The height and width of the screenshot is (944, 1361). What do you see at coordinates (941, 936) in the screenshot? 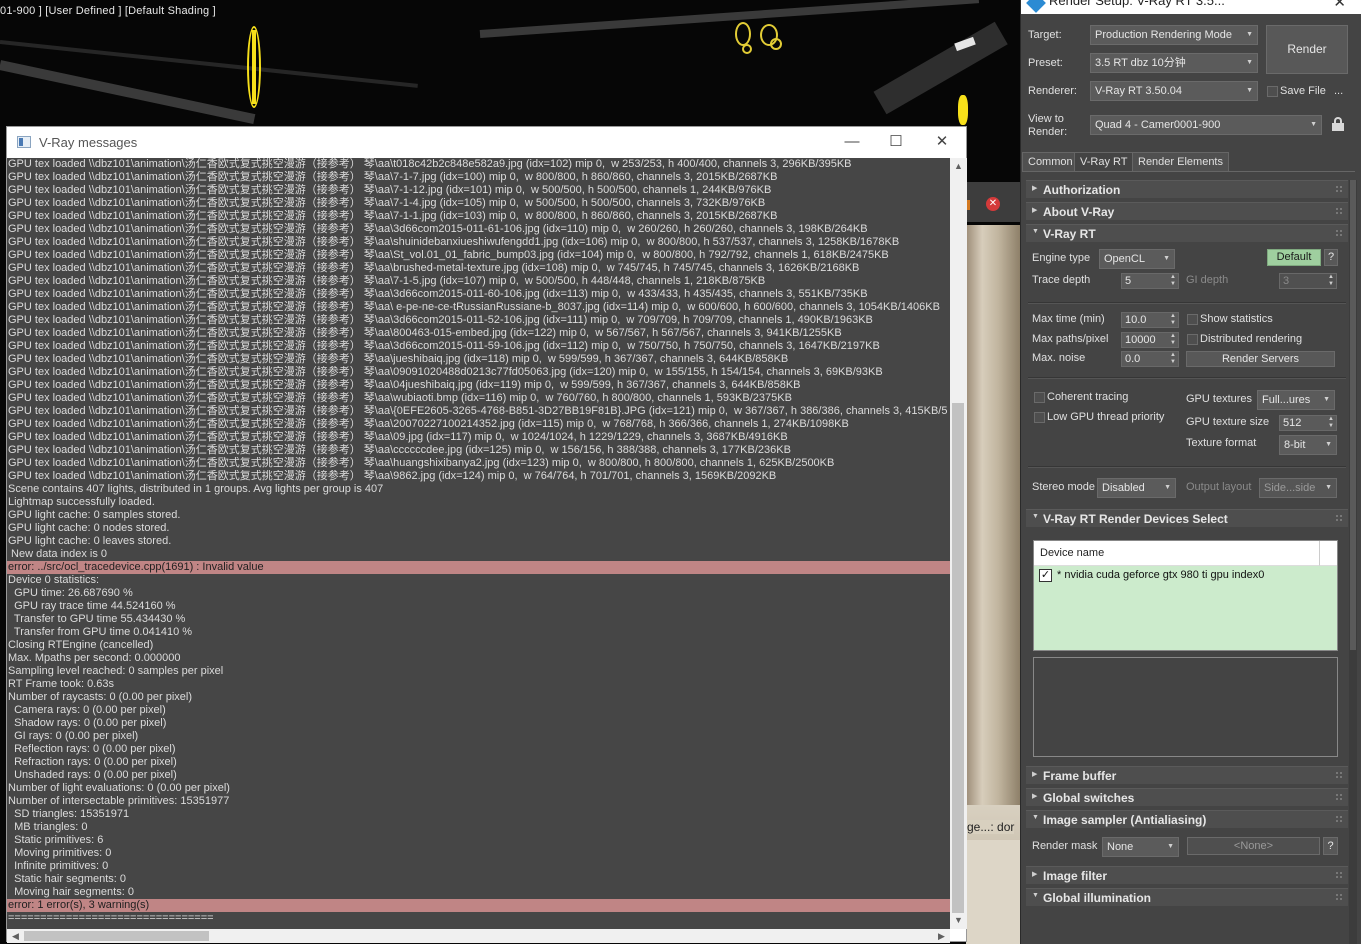
I see `scroll-right-icon: ▶` at bounding box center [941, 936].